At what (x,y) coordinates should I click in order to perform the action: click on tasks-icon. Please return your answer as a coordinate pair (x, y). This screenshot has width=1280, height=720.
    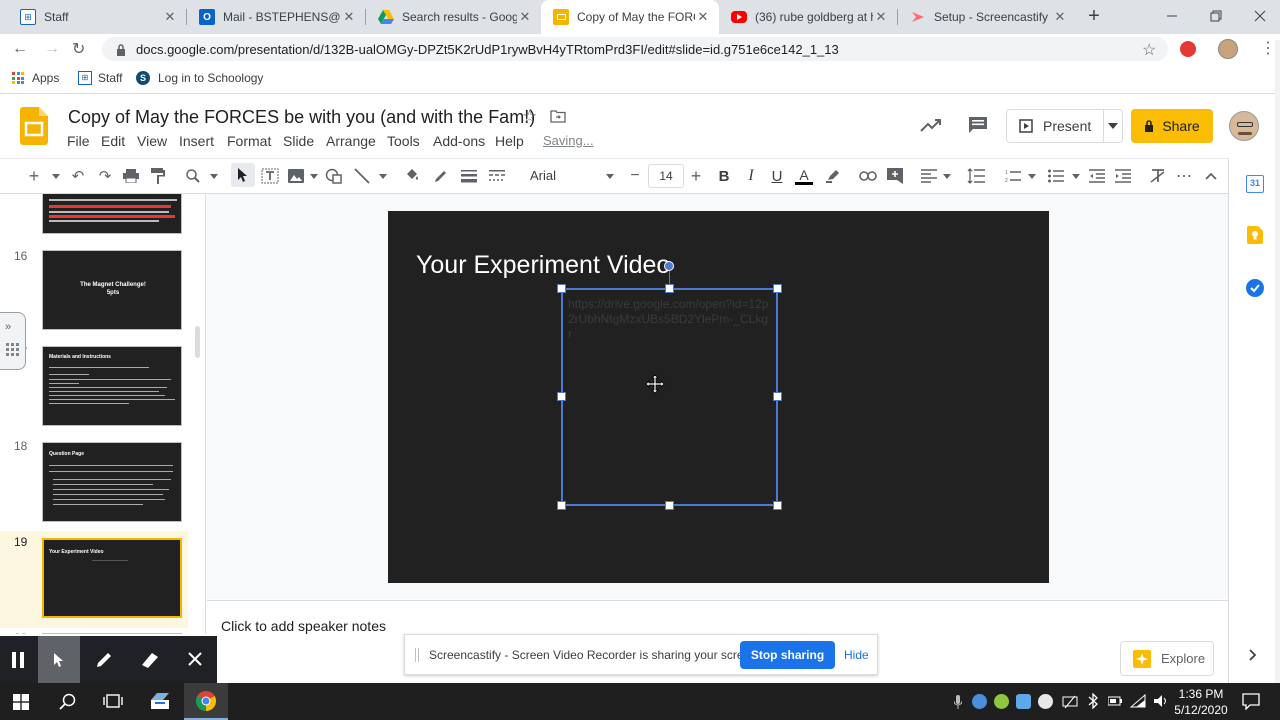
    Looking at the image, I should click on (1255, 288).